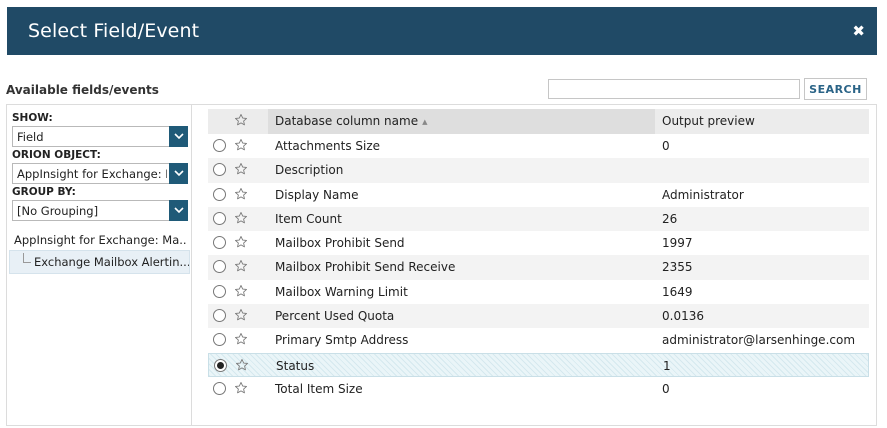  I want to click on table-row: Mailbox Warning Limit 1649, so click(538, 292).